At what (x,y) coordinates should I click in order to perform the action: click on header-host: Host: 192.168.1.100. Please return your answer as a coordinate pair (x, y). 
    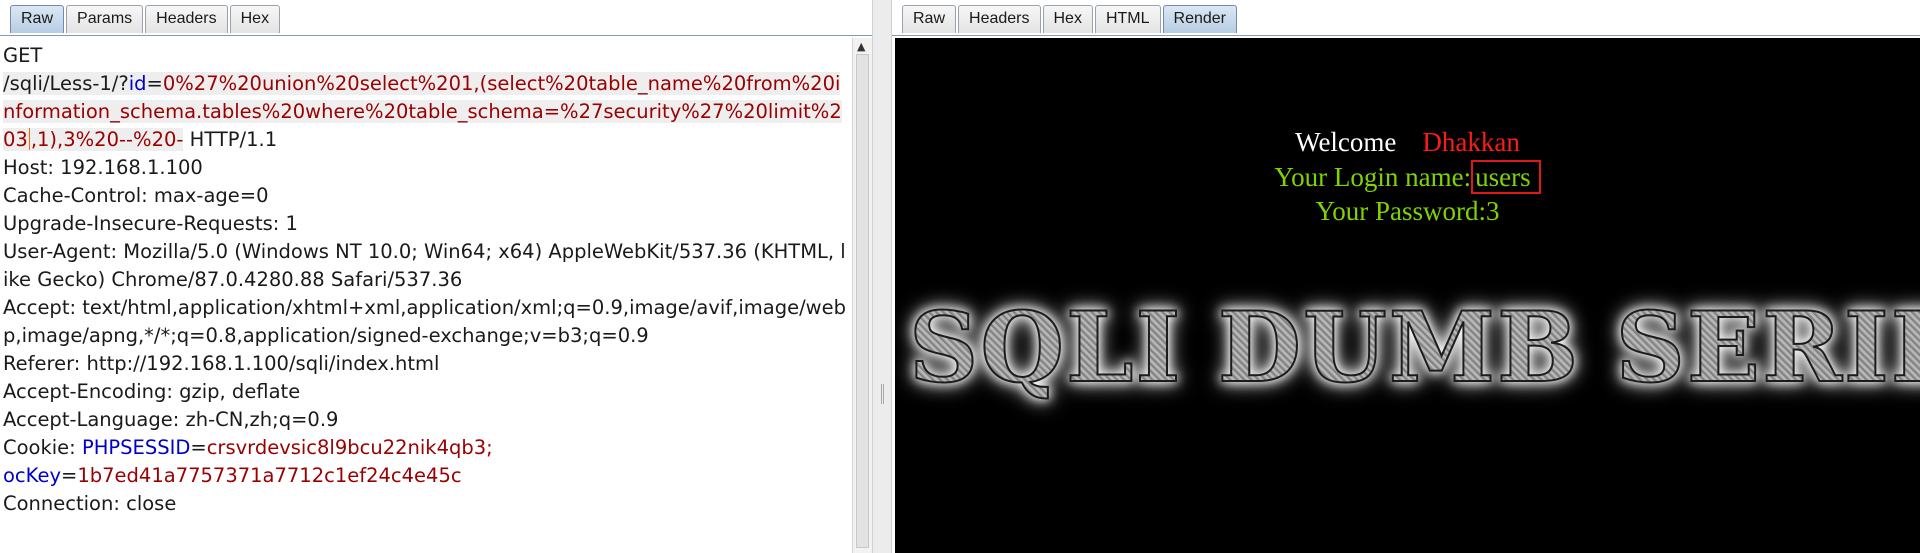
    Looking at the image, I should click on (103, 167).